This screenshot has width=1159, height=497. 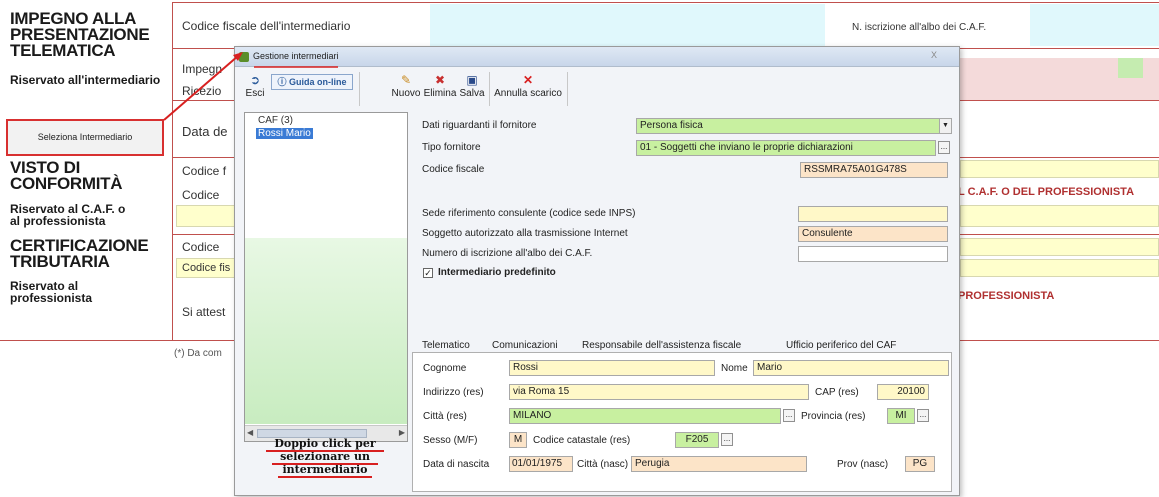 What do you see at coordinates (719, 464) in the screenshot?
I see `citta-nasc-field: Perugia` at bounding box center [719, 464].